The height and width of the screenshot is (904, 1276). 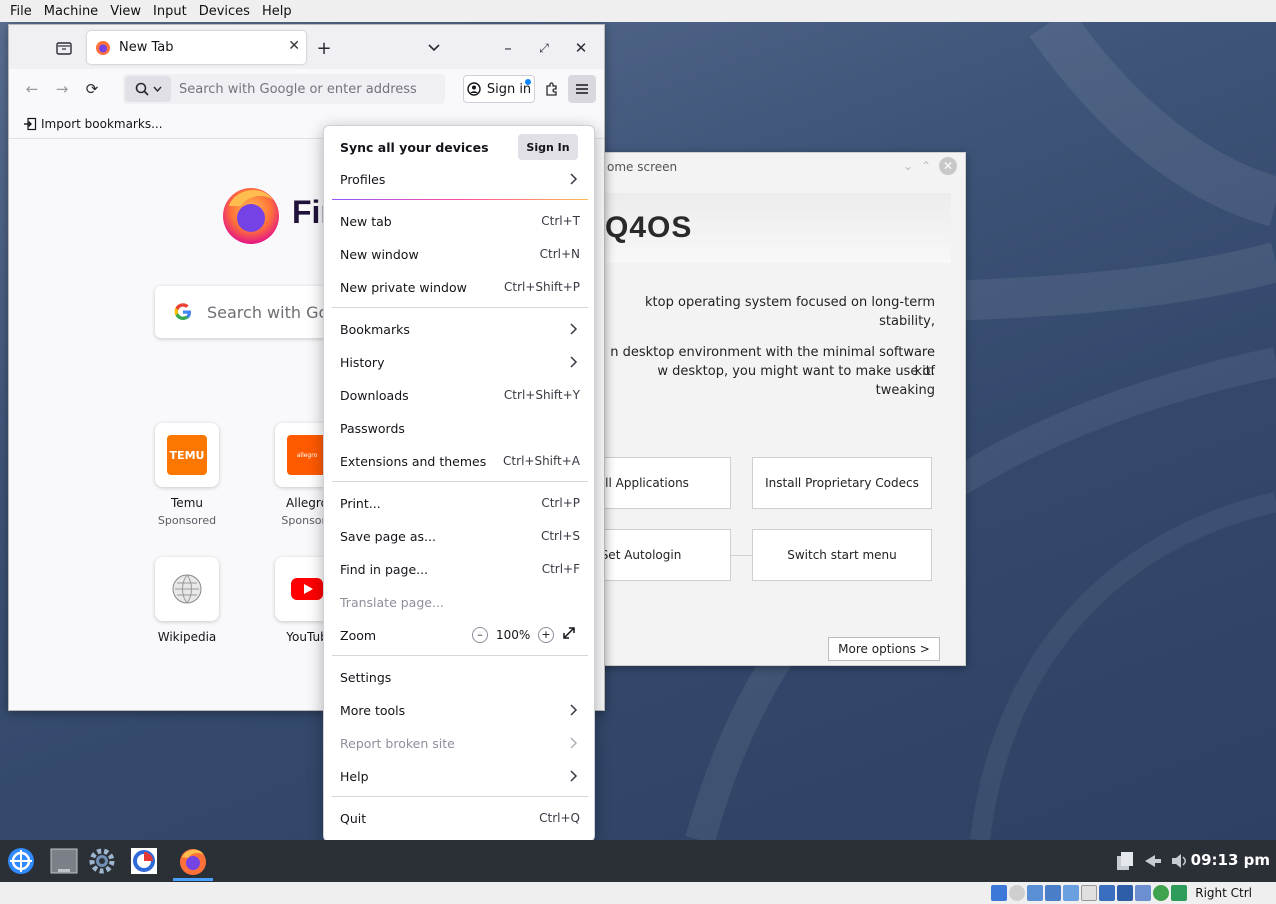 What do you see at coordinates (62, 89) in the screenshot?
I see `forward-icon: →` at bounding box center [62, 89].